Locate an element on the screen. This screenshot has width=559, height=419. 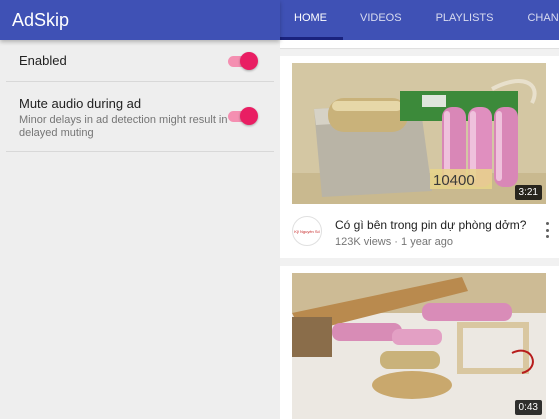
app-bar: AdSkip is located at coordinates (140, 20).